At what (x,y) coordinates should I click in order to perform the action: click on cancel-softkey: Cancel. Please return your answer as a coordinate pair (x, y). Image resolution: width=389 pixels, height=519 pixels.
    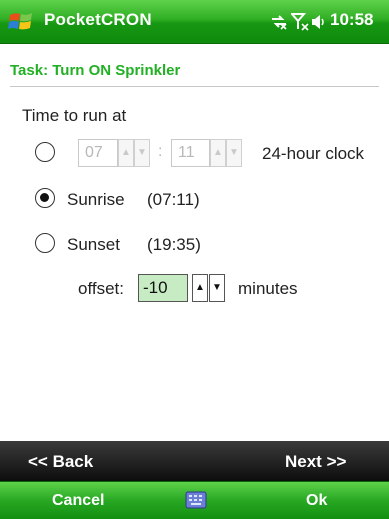
    Looking at the image, I should click on (78, 501).